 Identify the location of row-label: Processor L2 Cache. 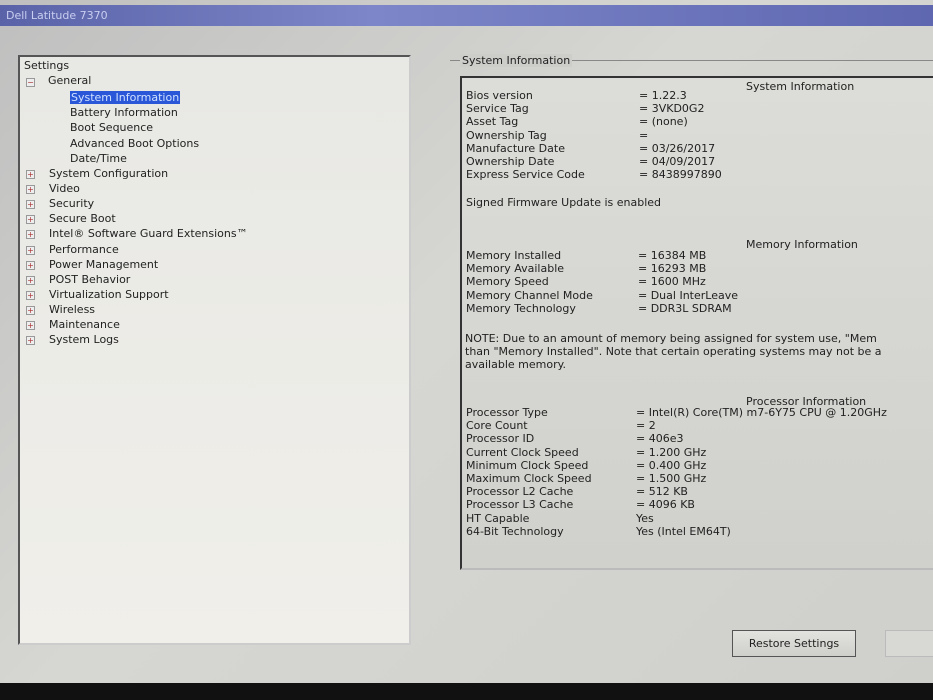
(520, 492).